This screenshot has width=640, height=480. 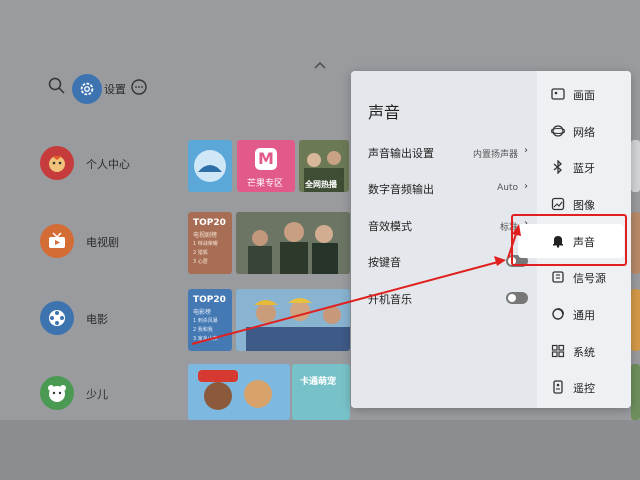 I want to click on film-reel-icon, so click(x=57, y=318).